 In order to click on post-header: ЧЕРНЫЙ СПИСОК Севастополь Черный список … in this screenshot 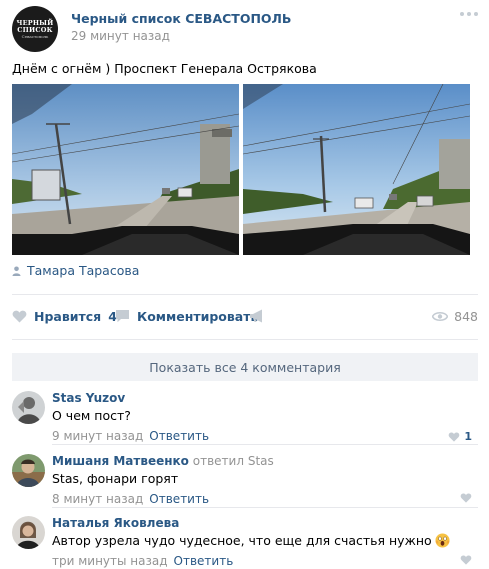, I will do `click(245, 29)`.